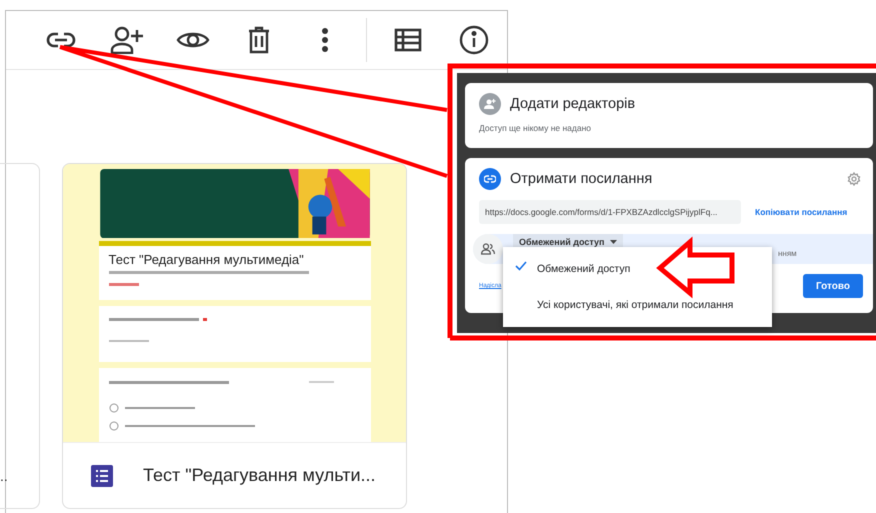 Image resolution: width=876 pixels, height=513 pixels. What do you see at coordinates (581, 179) in the screenshot?
I see `card-title: Отримати посилання` at bounding box center [581, 179].